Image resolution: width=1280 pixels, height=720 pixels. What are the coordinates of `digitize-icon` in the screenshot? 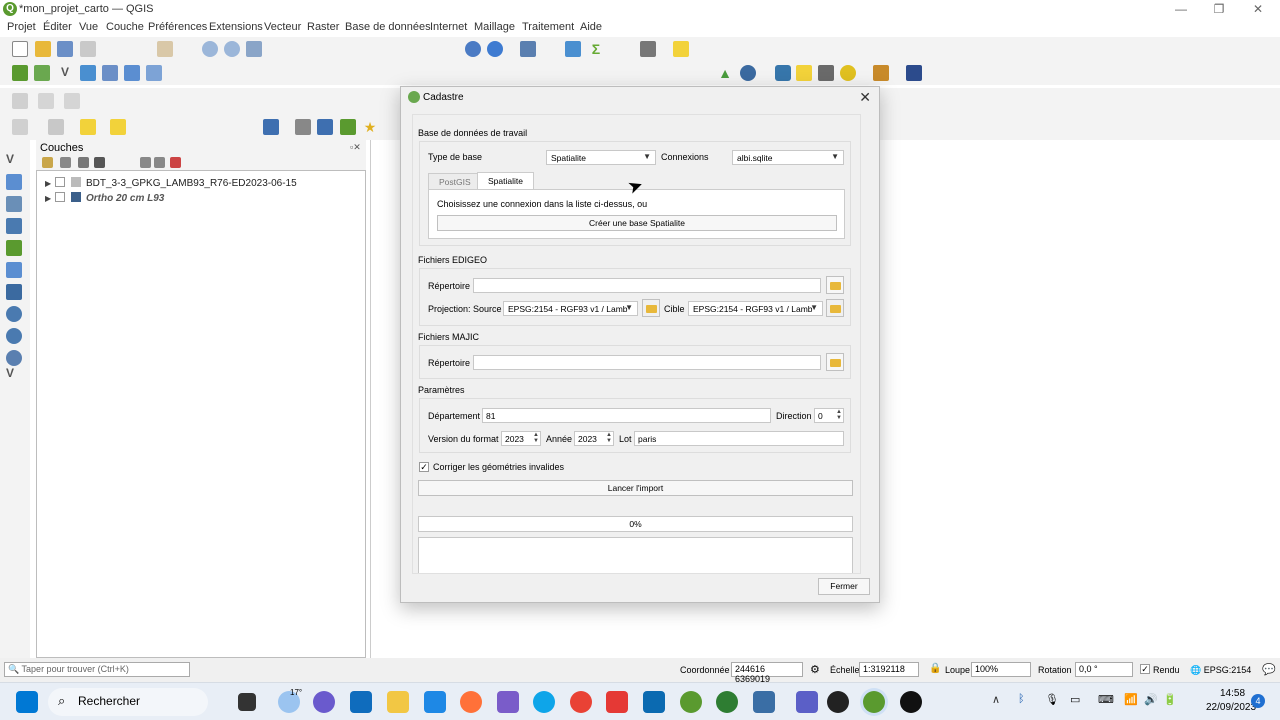 It's located at (20, 101).